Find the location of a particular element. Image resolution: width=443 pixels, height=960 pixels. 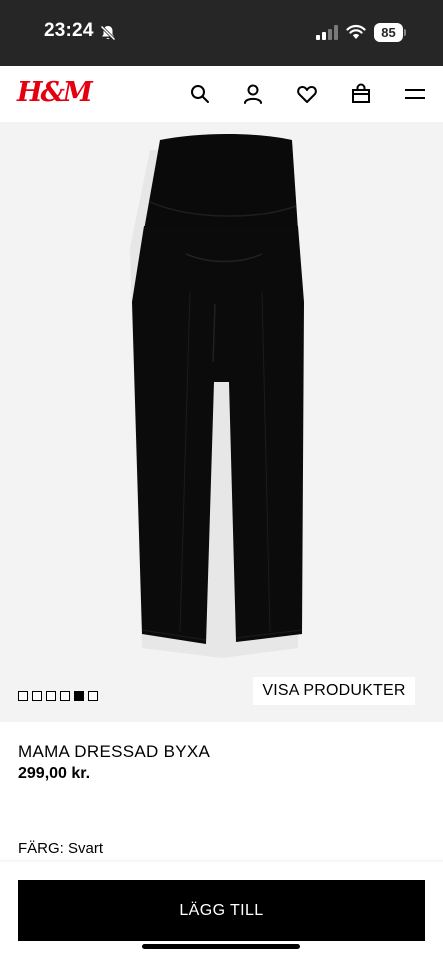

signal-icon is located at coordinates (328, 32).